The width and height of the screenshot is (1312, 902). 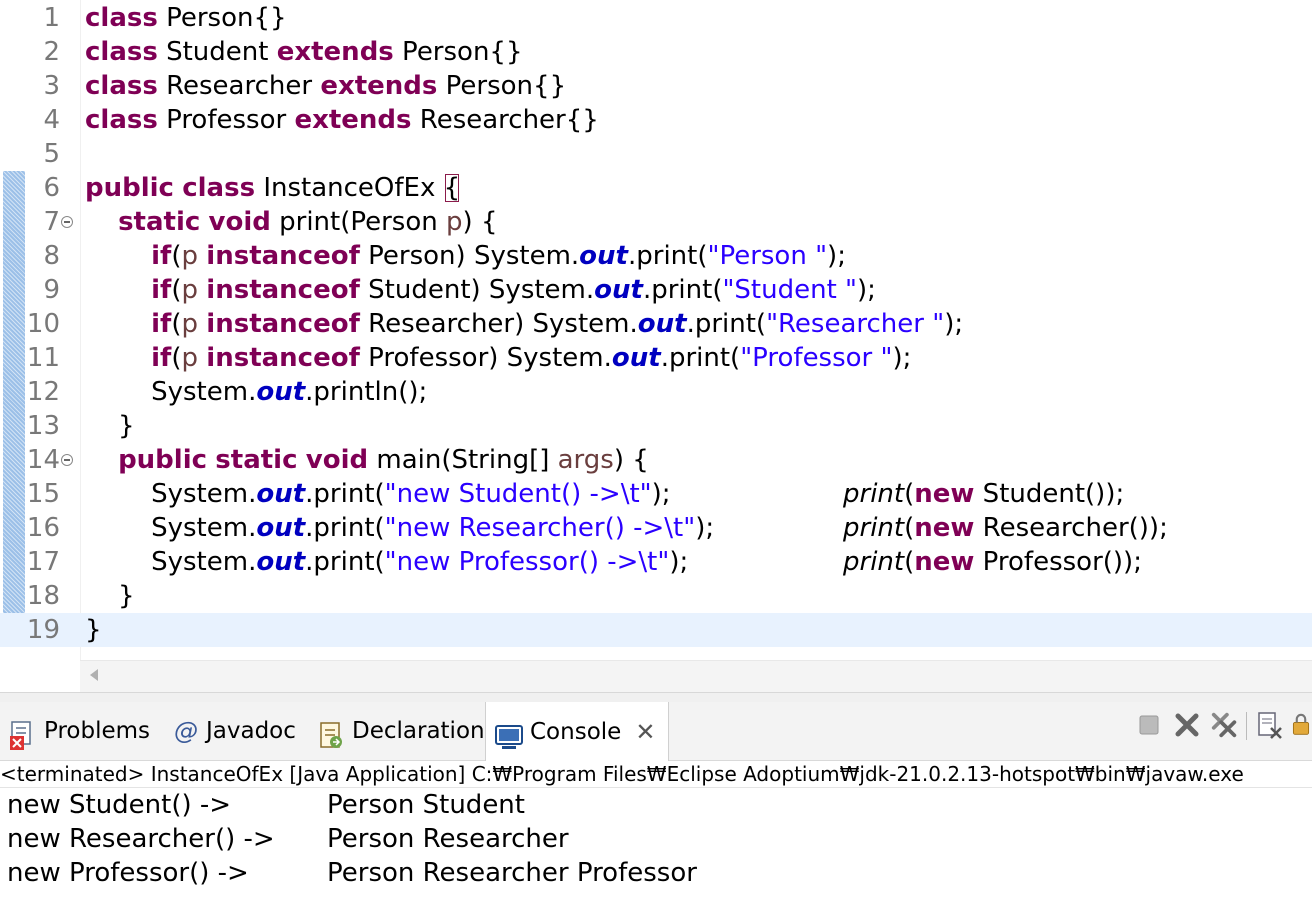 What do you see at coordinates (43, 460) in the screenshot?
I see `line-number: 14` at bounding box center [43, 460].